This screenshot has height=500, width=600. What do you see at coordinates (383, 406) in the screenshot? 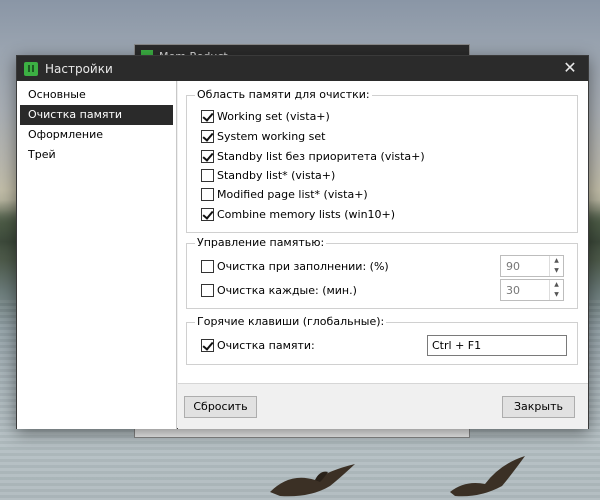
I see `dialog-footer: Сбросить Закрыть` at bounding box center [383, 406].